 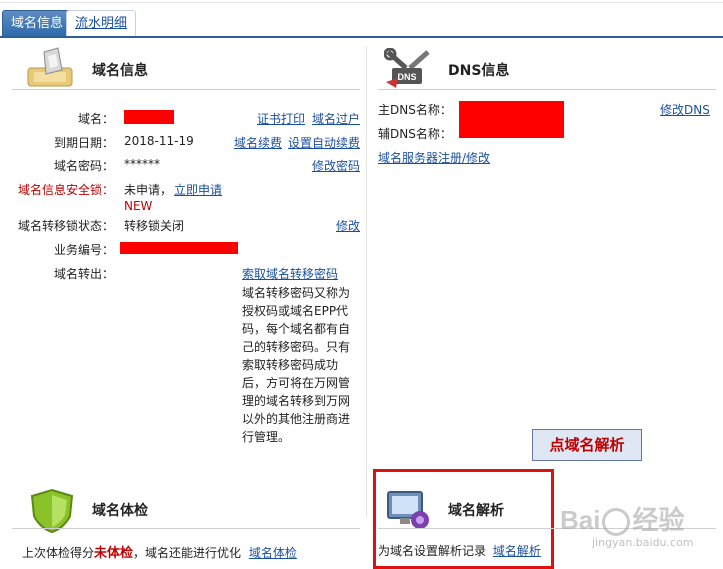 I want to click on get-transfer-code-link: 索取域名转移密码, so click(x=290, y=273).